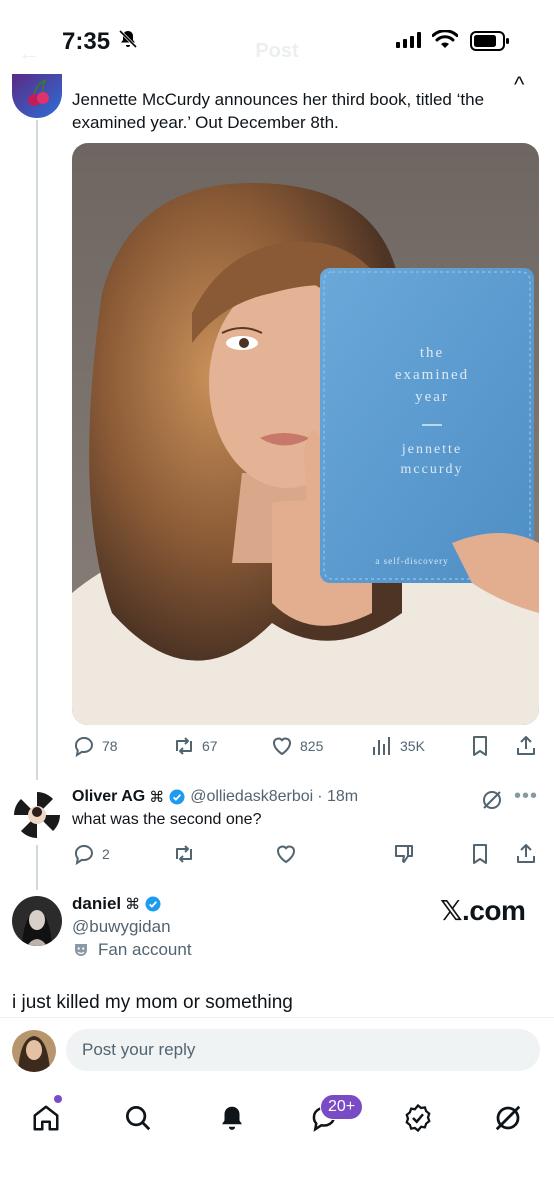  What do you see at coordinates (210, 746) in the screenshot?
I see `repost-count: 67` at bounding box center [210, 746].